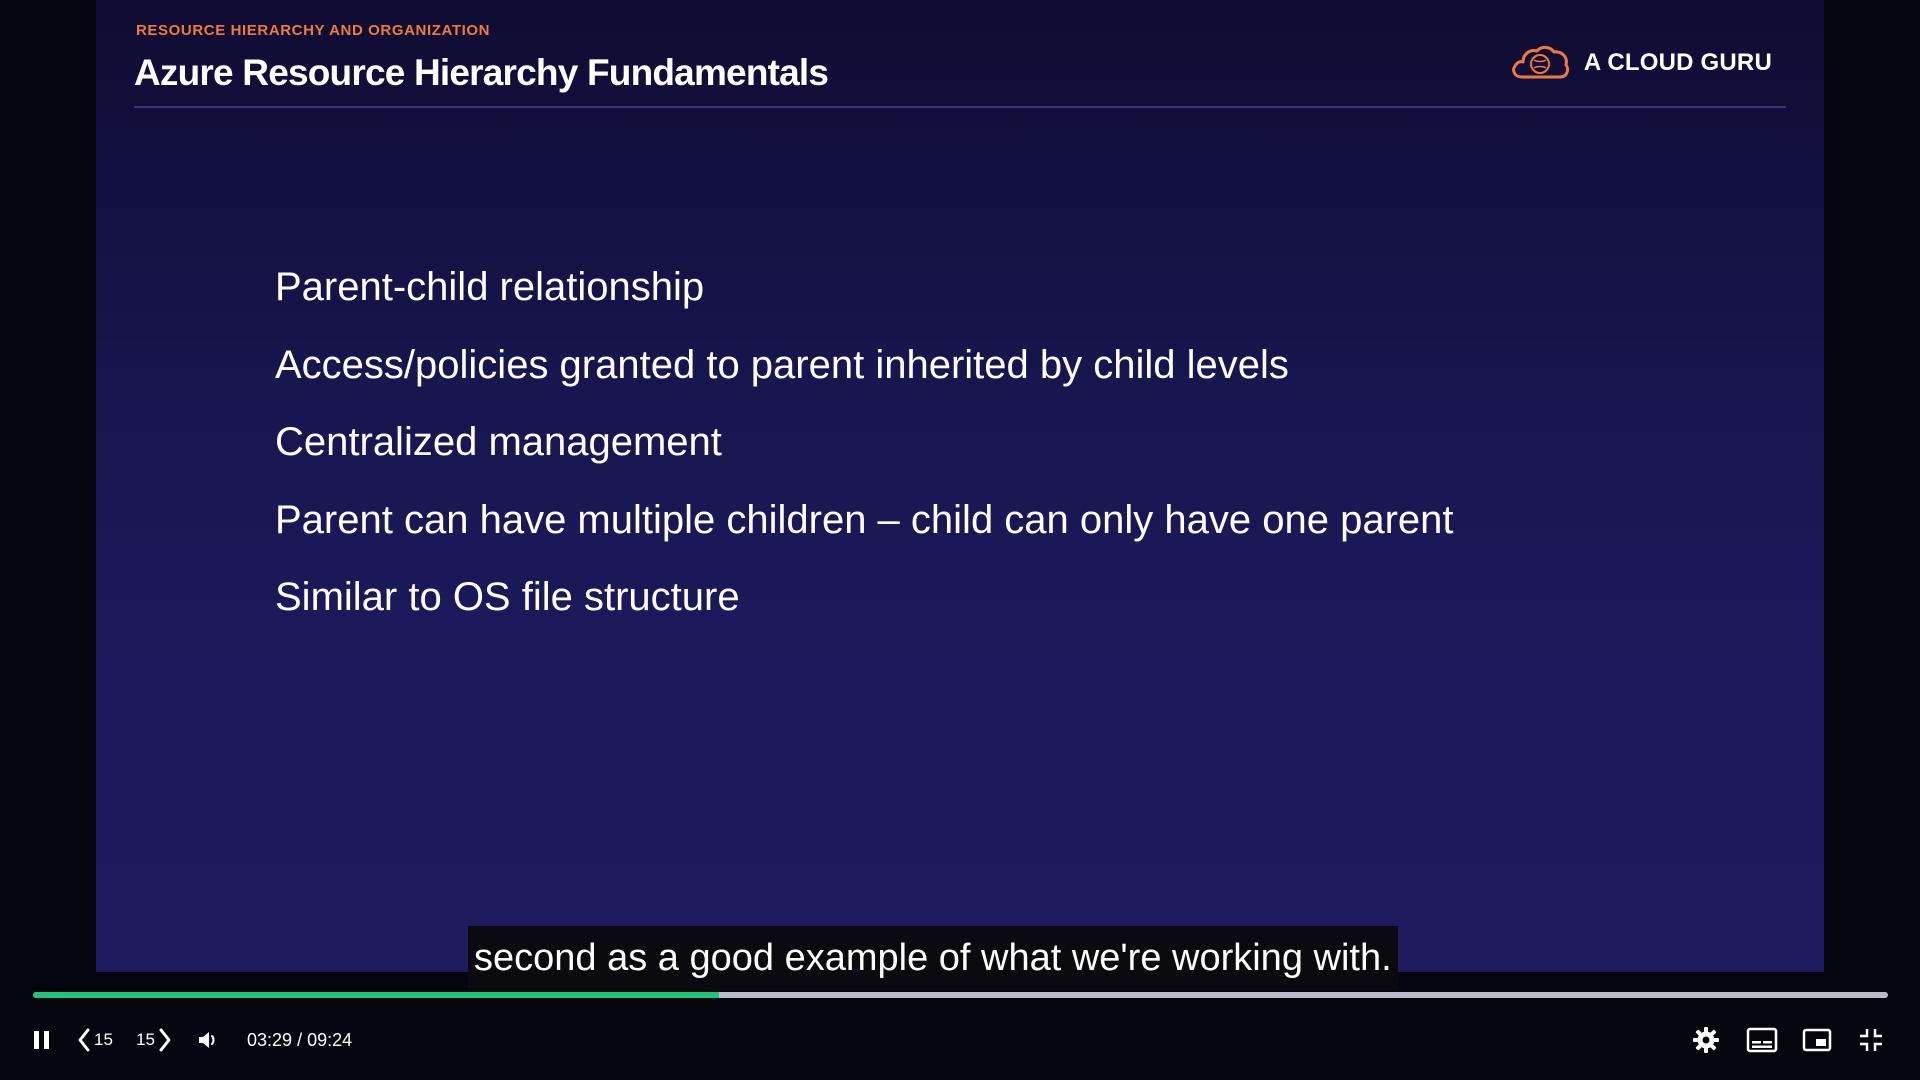 This screenshot has width=1920, height=1080. What do you see at coordinates (1677, 62) in the screenshot?
I see `brand-name: A CLOUD GURU` at bounding box center [1677, 62].